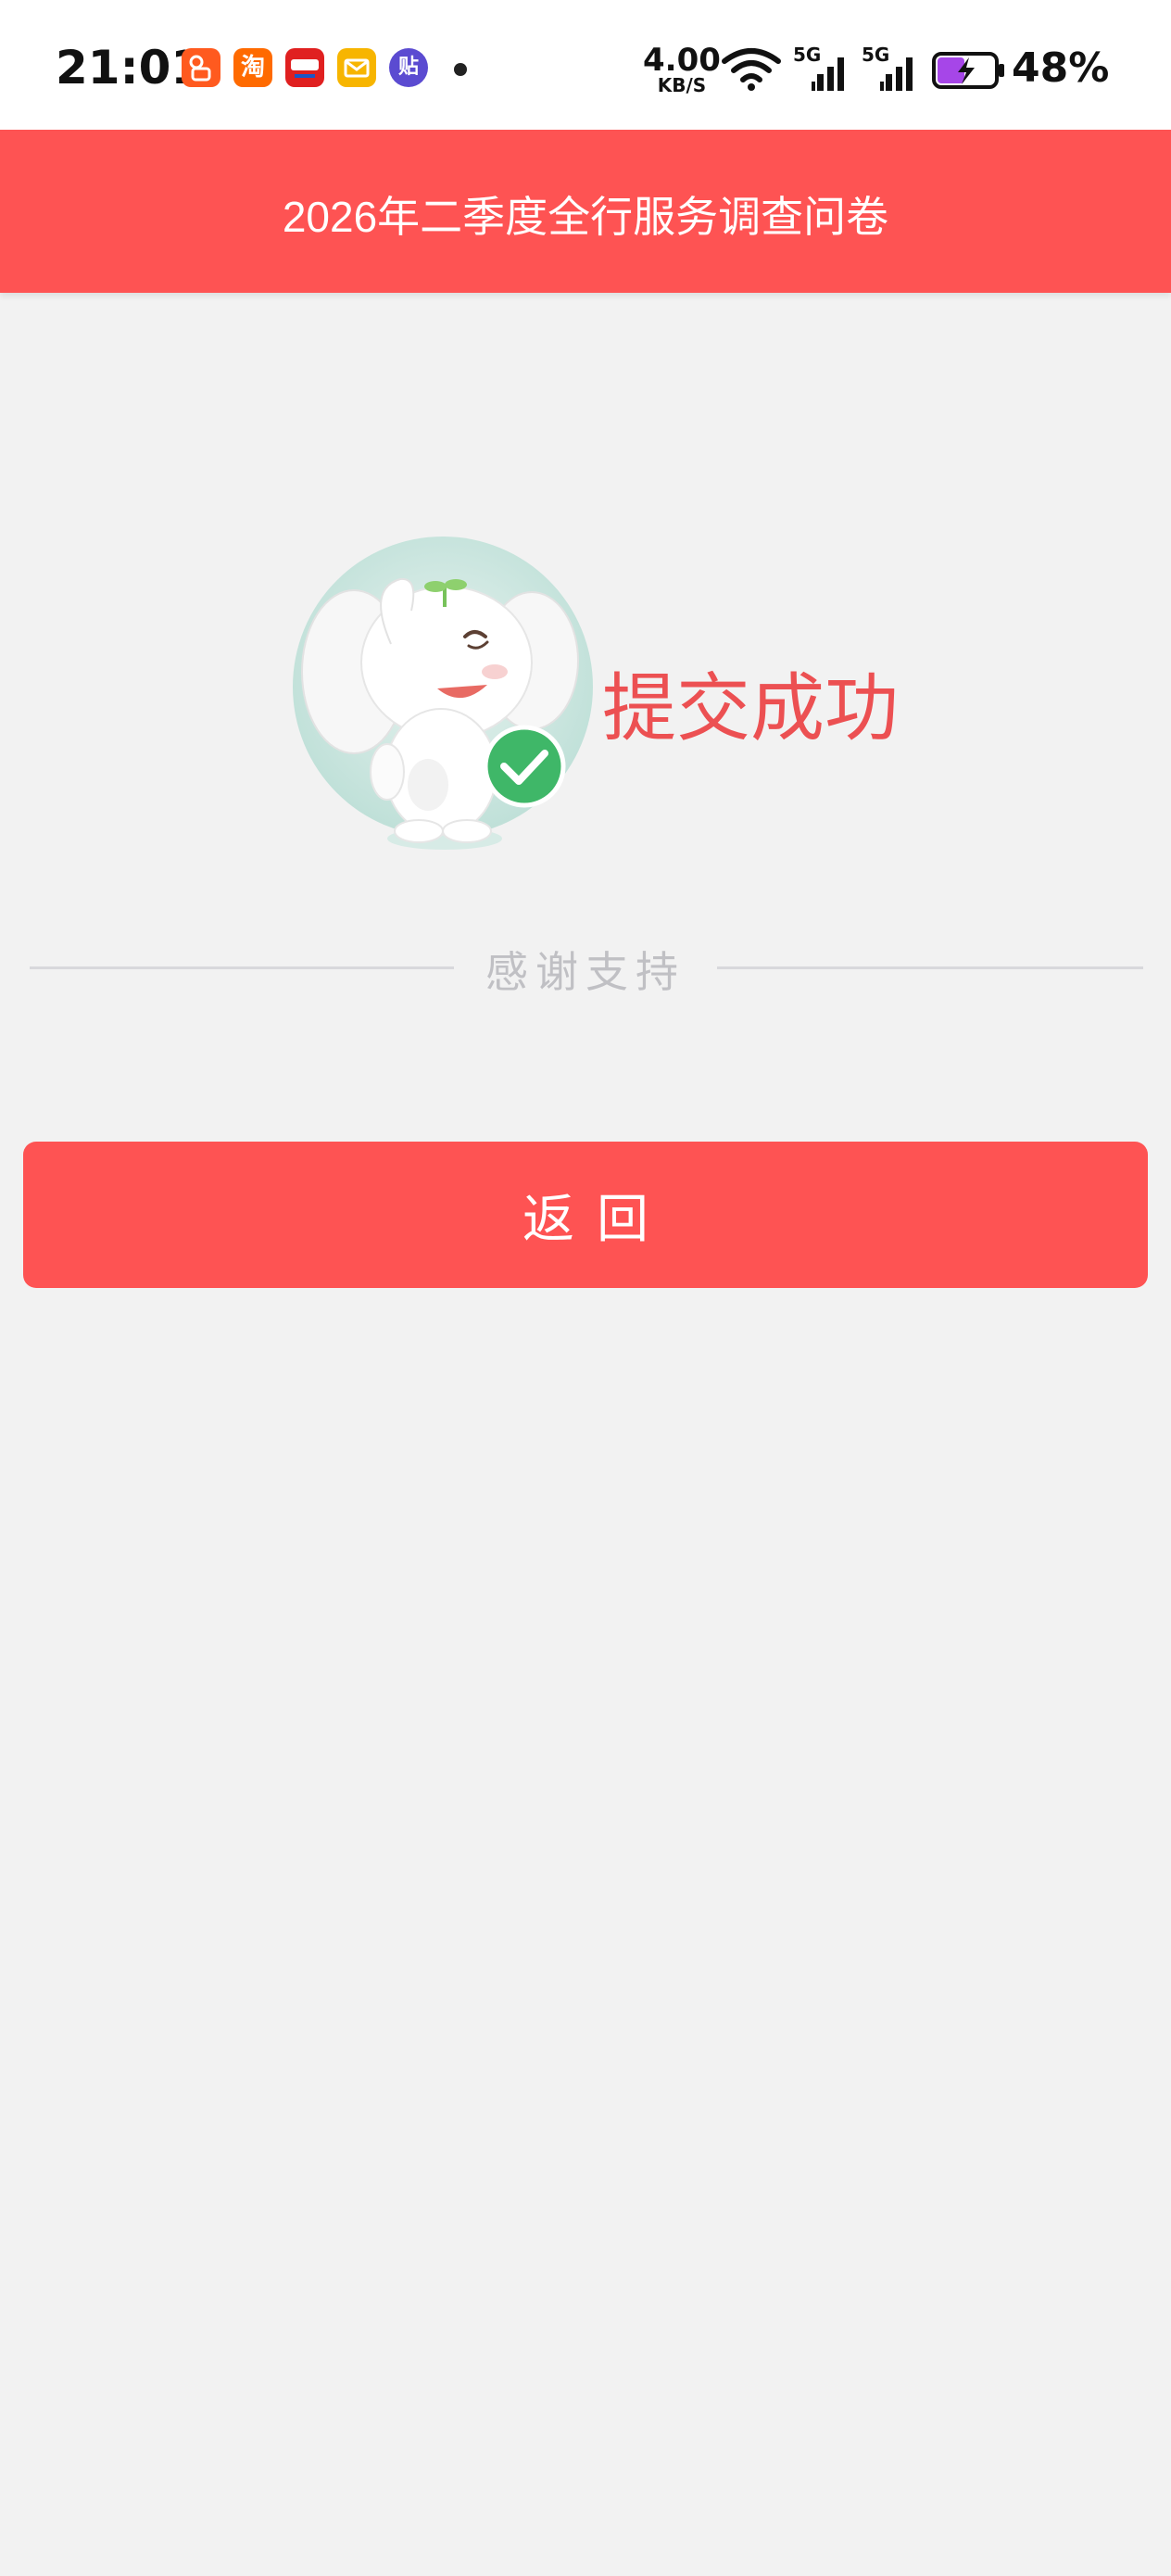 This screenshot has width=1171, height=2576. What do you see at coordinates (969, 72) in the screenshot?
I see `battery-icon` at bounding box center [969, 72].